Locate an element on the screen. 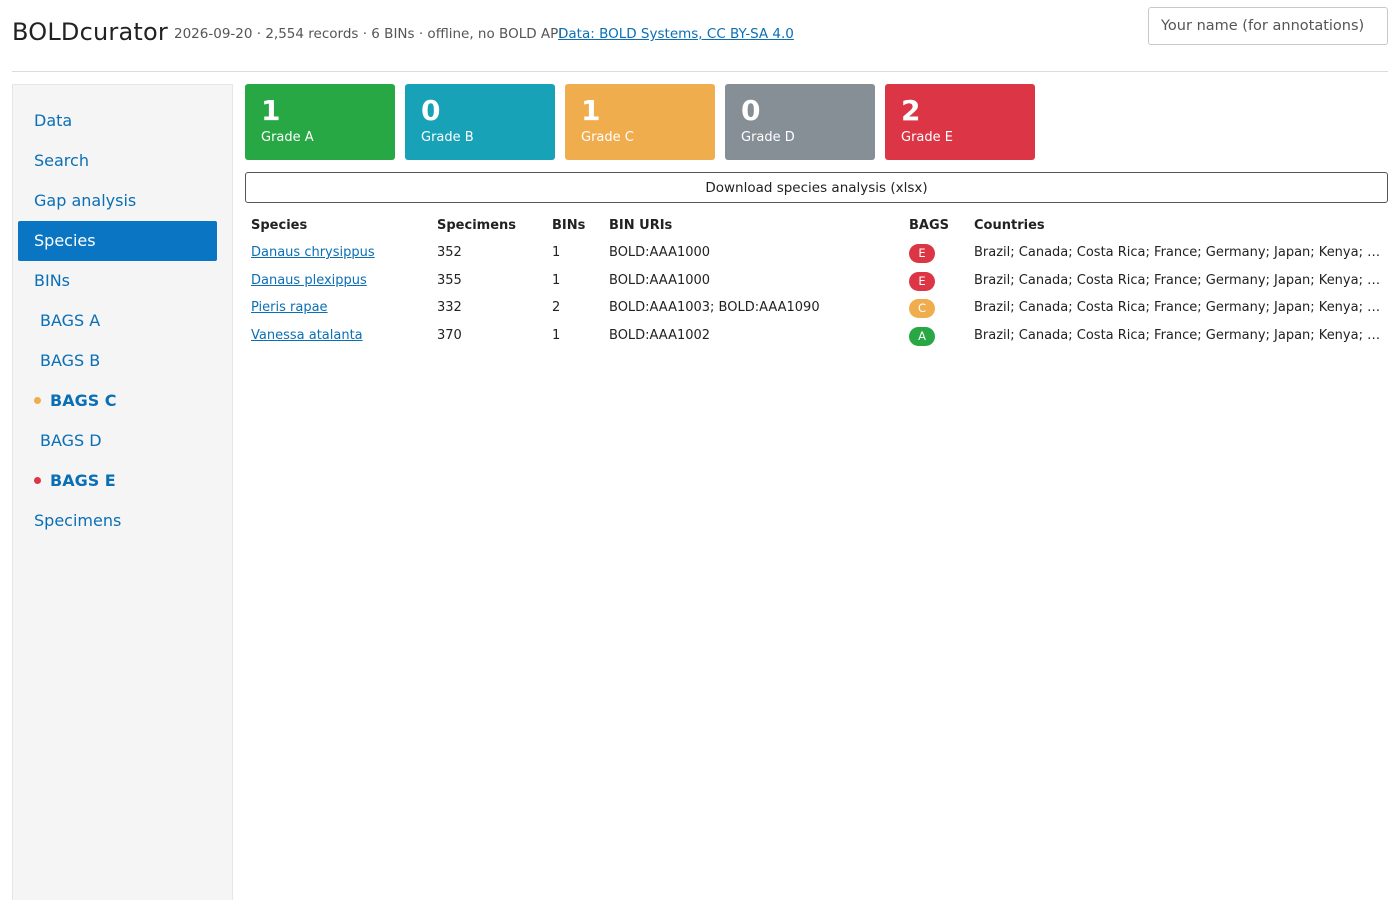 This screenshot has height=900, width=1400. sidebar-item-bags-b: BAGS B is located at coordinates (117, 361).